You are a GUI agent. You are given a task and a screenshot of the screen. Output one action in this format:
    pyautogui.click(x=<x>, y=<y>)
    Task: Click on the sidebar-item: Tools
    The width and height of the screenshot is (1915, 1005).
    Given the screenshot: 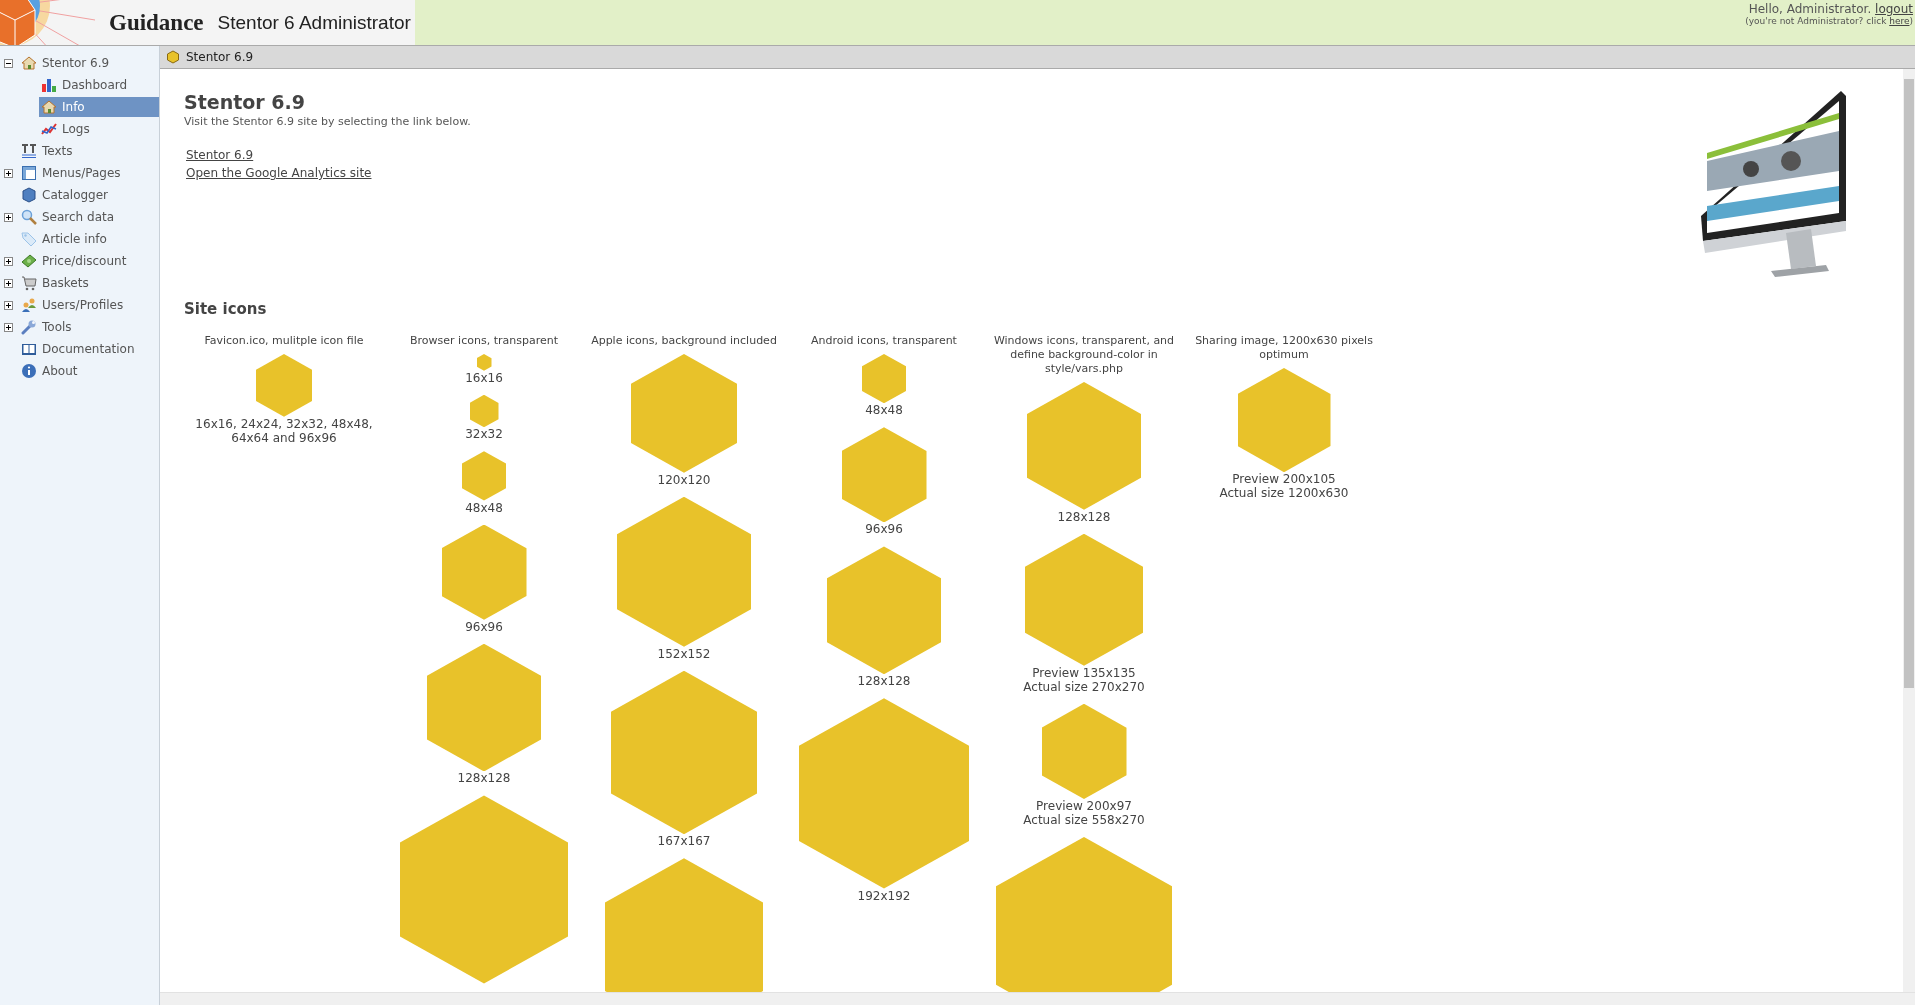 What is the action you would take?
    pyautogui.click(x=89, y=327)
    